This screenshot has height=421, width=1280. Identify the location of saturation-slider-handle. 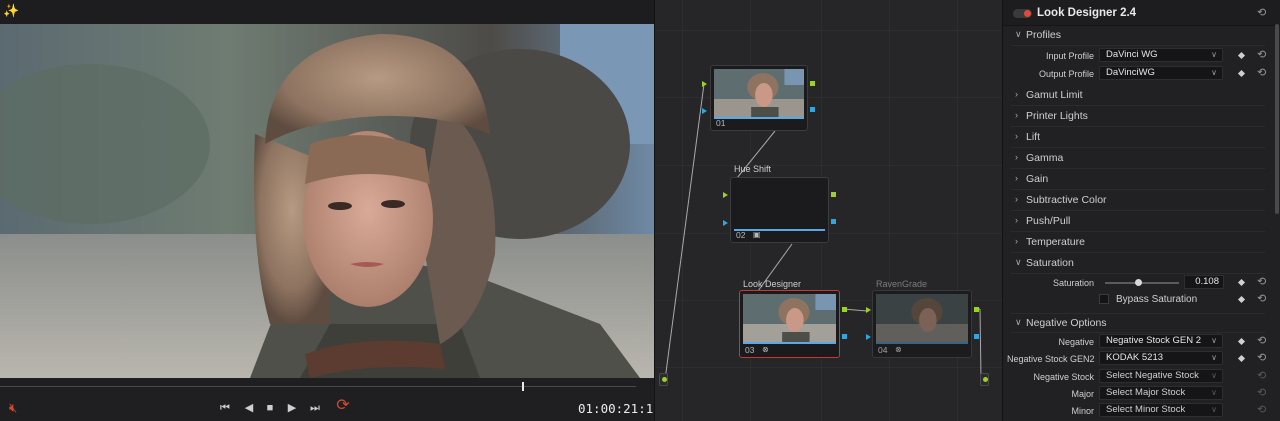
(1138, 282).